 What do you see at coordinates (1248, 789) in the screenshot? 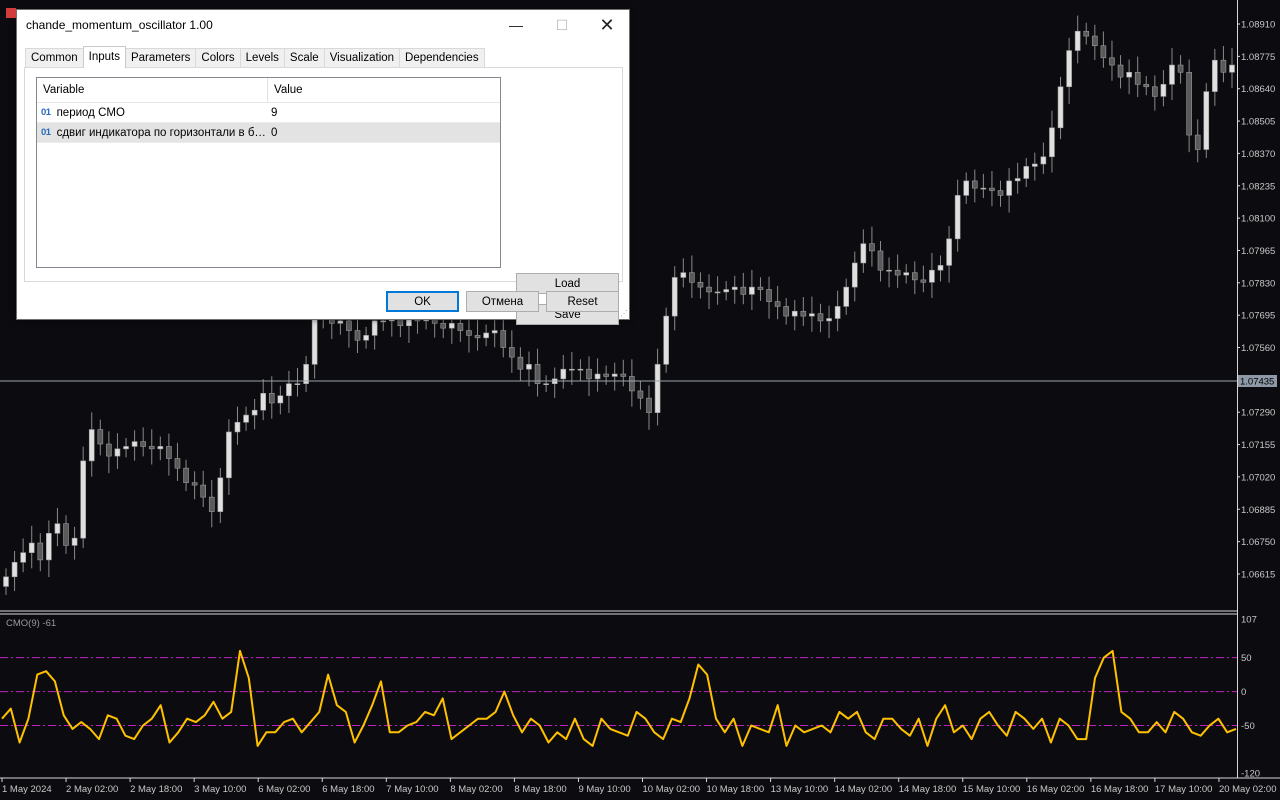
I see `time-tick-label: 20 May 02:00` at bounding box center [1248, 789].